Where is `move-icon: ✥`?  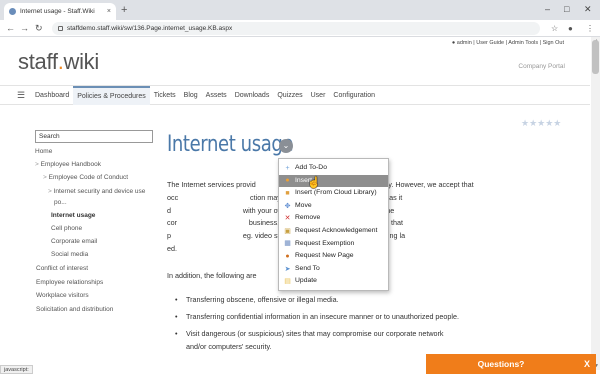
move-icon: ✥ is located at coordinates (287, 206).